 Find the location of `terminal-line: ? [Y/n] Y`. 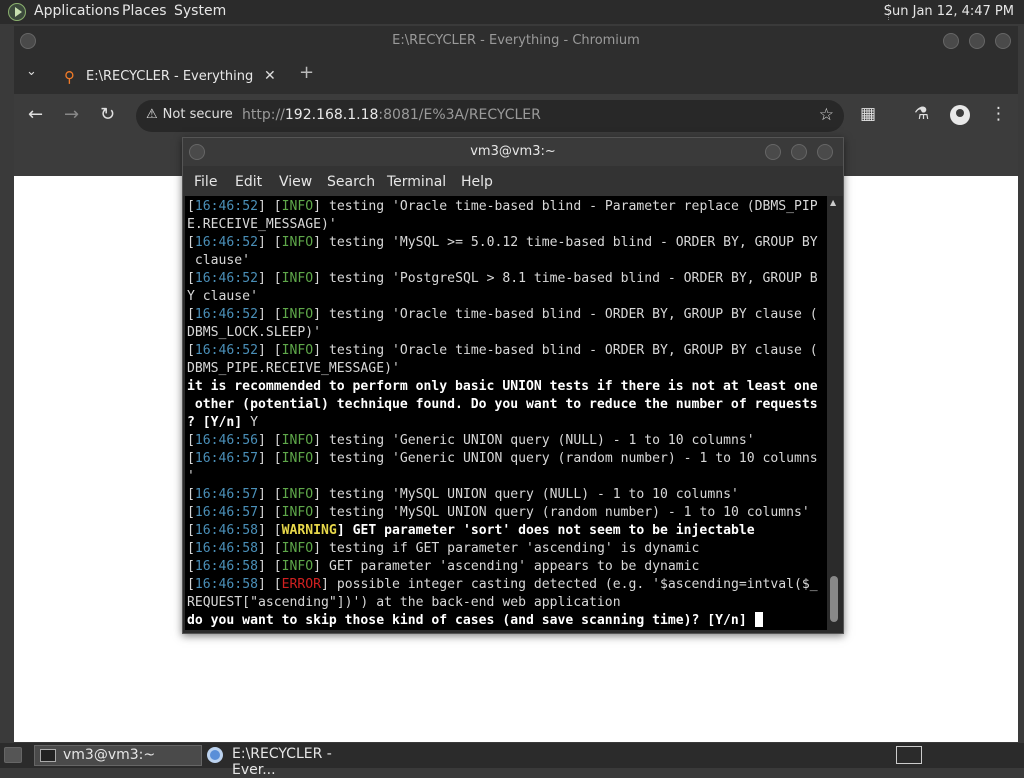

terminal-line: ? [Y/n] Y is located at coordinates (502, 423).